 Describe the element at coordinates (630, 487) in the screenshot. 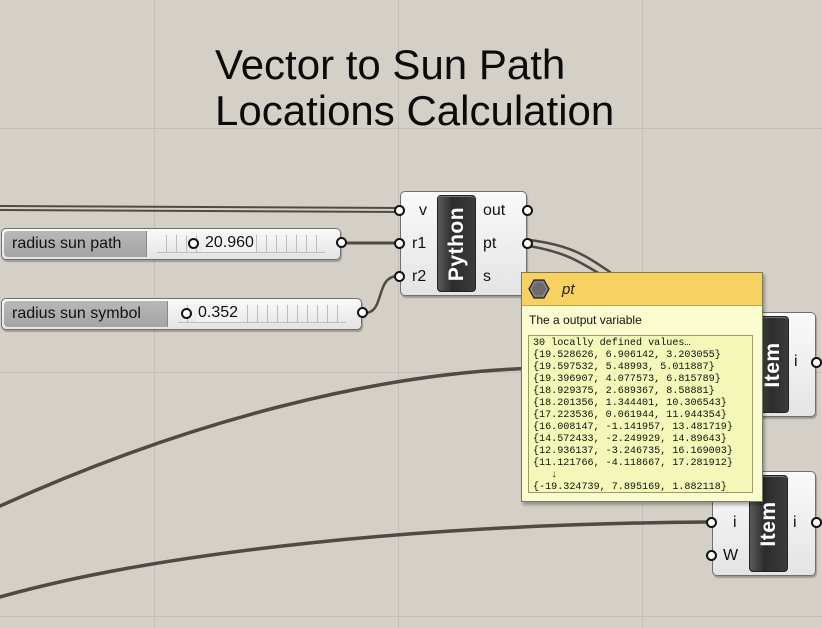

I see `data-value: {-19.324739, 7.895169, 1.882118}` at that location.